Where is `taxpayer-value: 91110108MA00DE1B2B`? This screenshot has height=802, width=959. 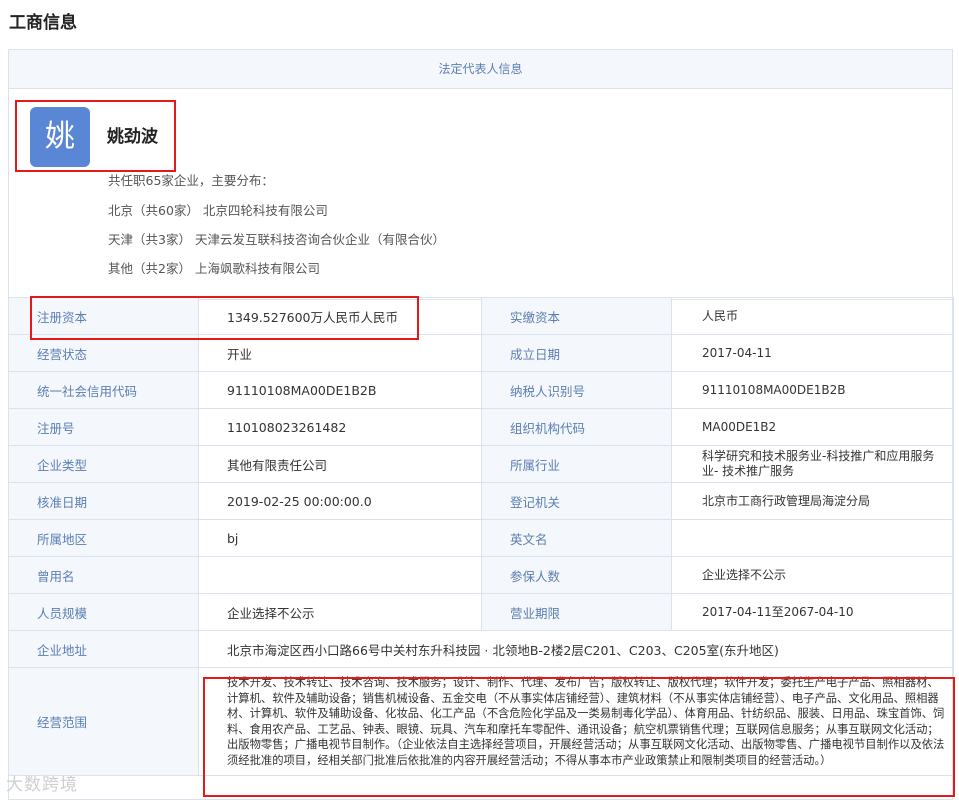 taxpayer-value: 91110108MA00DE1B2B is located at coordinates (812, 390).